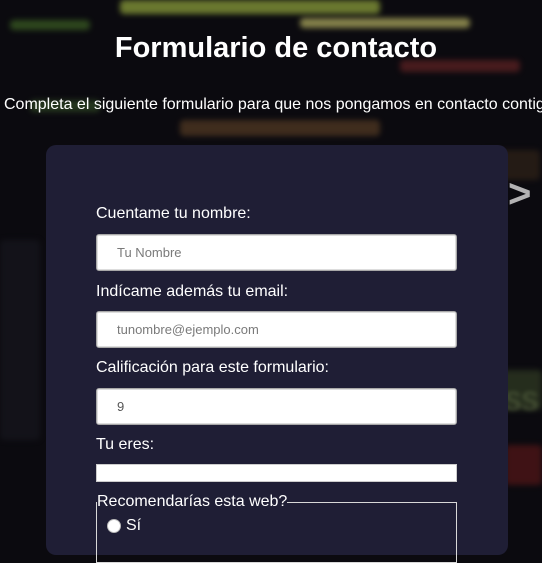  Describe the element at coordinates (212, 367) in the screenshot. I see `rating-label: Calificación para este formulario:` at that location.